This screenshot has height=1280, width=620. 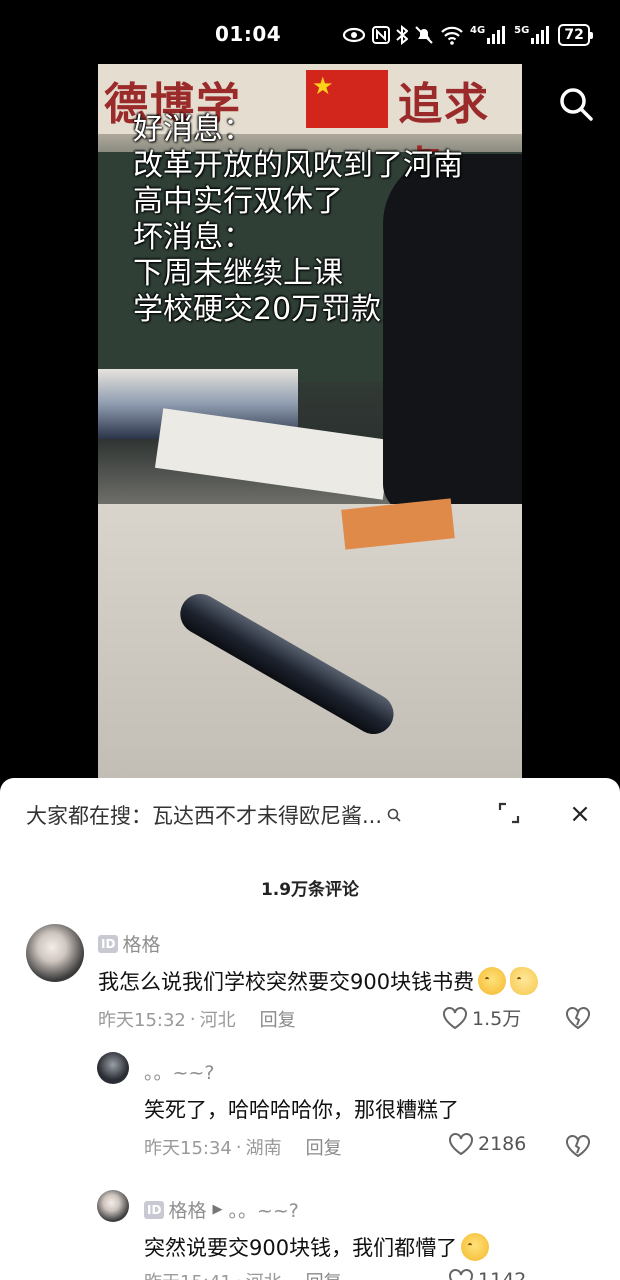 I want to click on like-count: 2186, so click(x=502, y=1144).